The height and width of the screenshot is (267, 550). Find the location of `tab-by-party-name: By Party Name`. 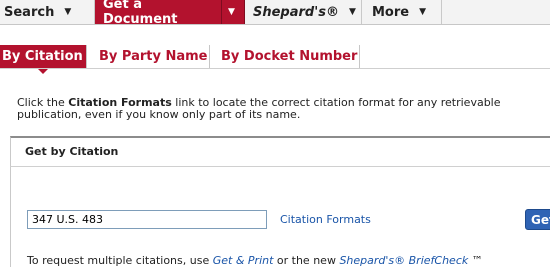

tab-by-party-name: By Party Name is located at coordinates (148, 56).